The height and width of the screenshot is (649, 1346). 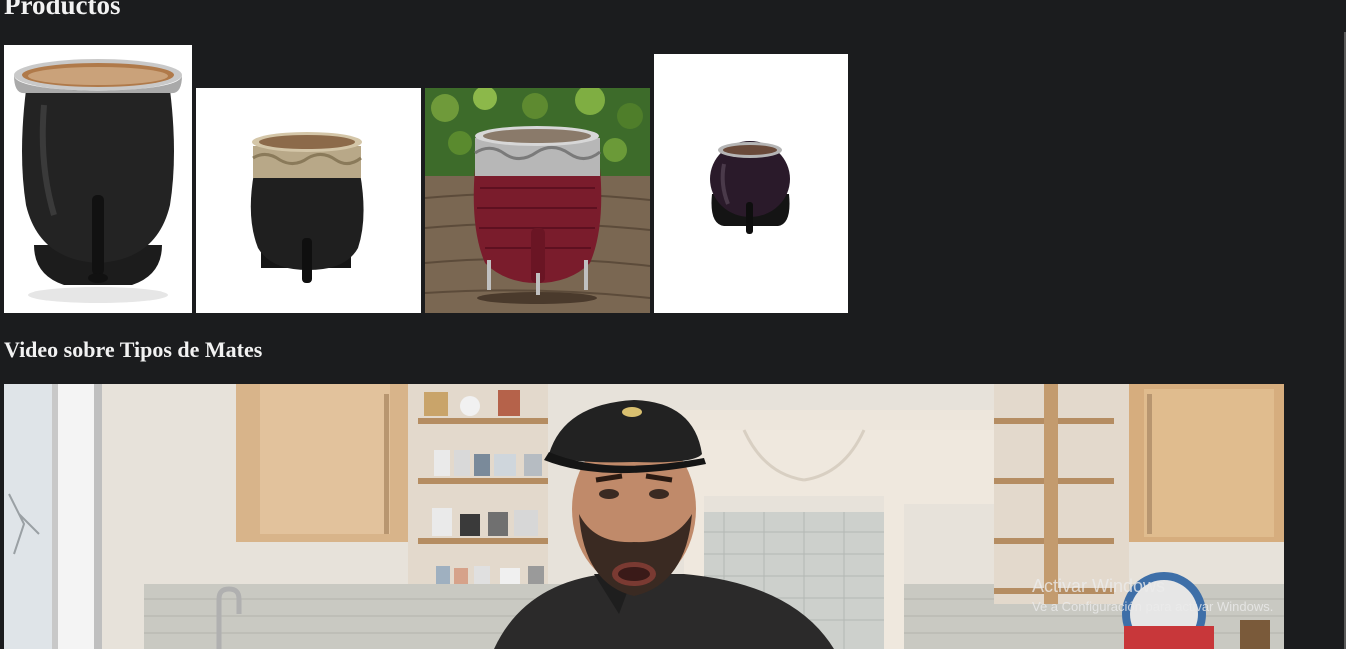 I want to click on video-section-title: Video sobre Tipos de Mates, so click(x=133, y=349).